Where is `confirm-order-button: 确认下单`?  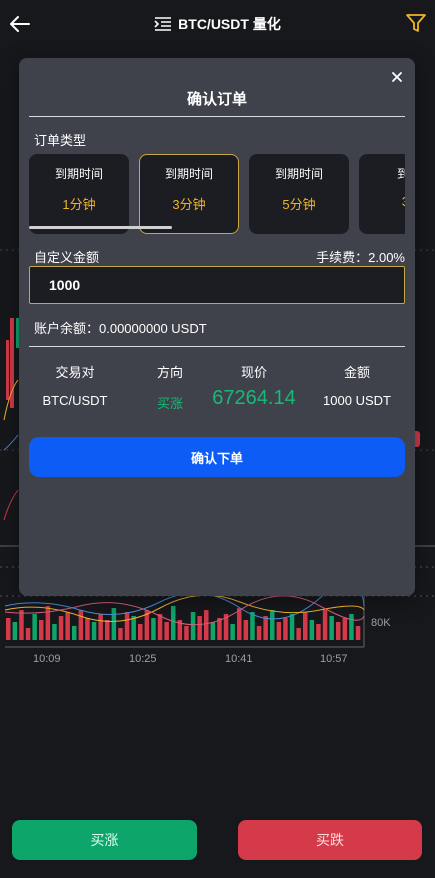
confirm-order-button: 确认下单 is located at coordinates (217, 457).